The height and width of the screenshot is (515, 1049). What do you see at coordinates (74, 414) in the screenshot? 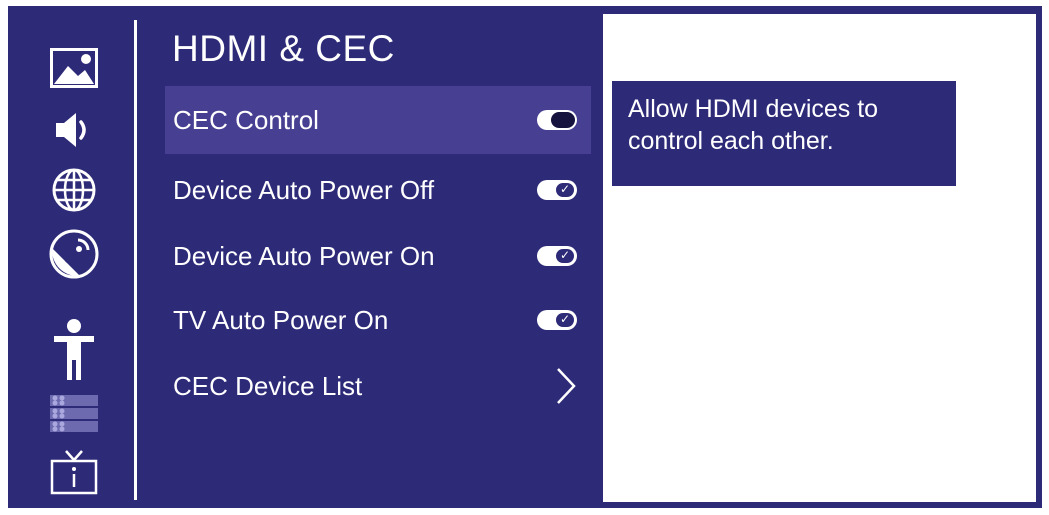
I see `channel-list-icon` at bounding box center [74, 414].